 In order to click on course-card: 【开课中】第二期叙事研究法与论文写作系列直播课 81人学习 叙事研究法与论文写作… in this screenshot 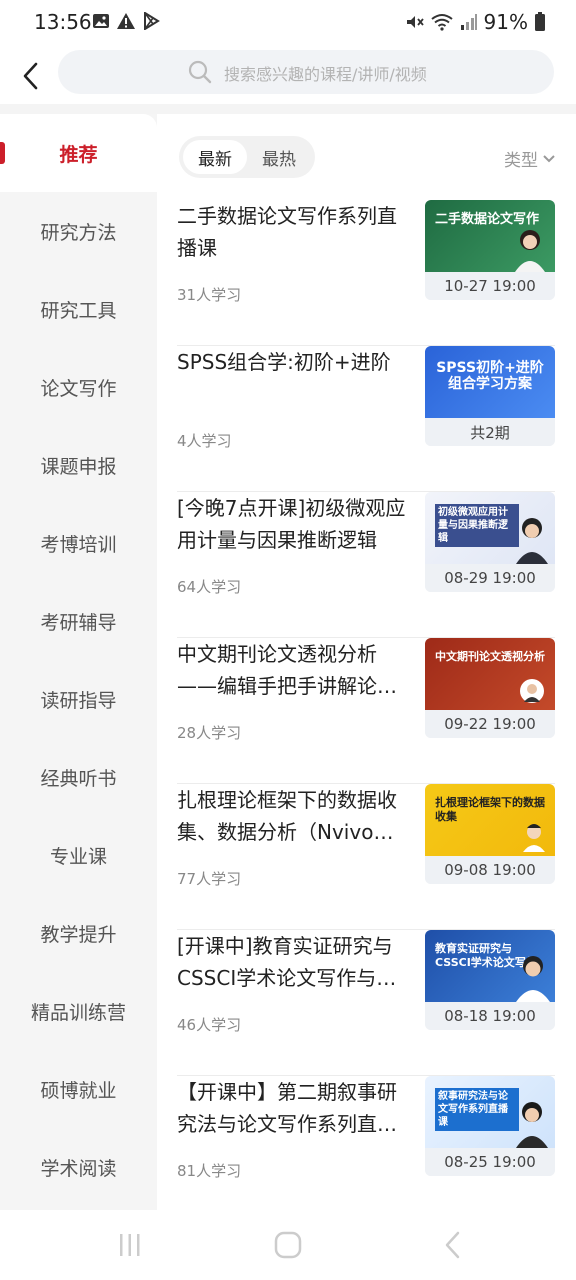, I will do `click(366, 1149)`.